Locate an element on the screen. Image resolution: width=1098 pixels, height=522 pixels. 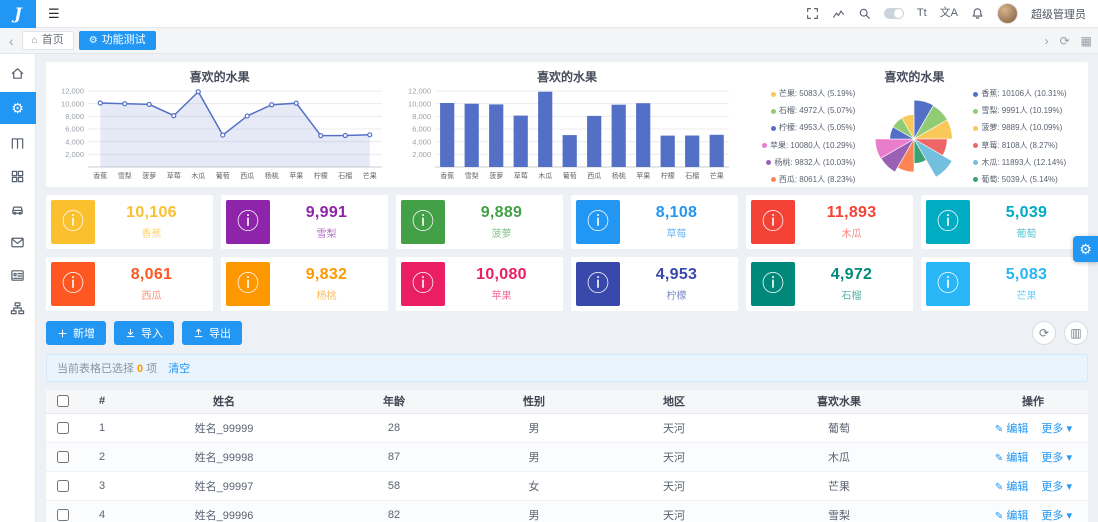
row-name: 姓名_99998 is located at coordinates (224, 457).